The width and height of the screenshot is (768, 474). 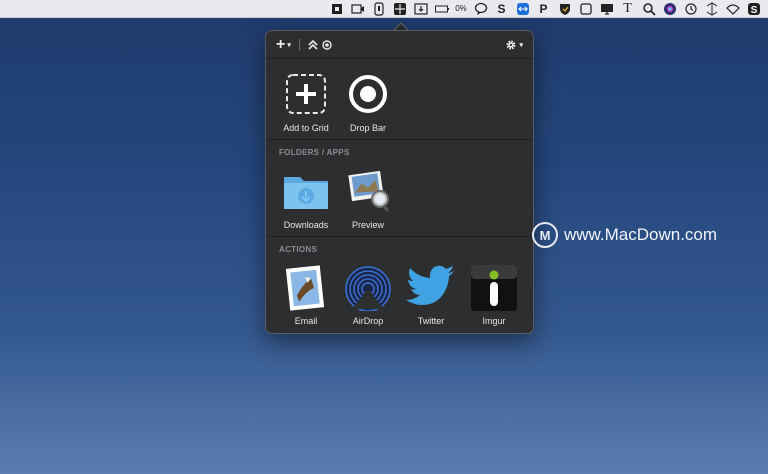 I want to click on airplay-icon, so click(x=711, y=8).